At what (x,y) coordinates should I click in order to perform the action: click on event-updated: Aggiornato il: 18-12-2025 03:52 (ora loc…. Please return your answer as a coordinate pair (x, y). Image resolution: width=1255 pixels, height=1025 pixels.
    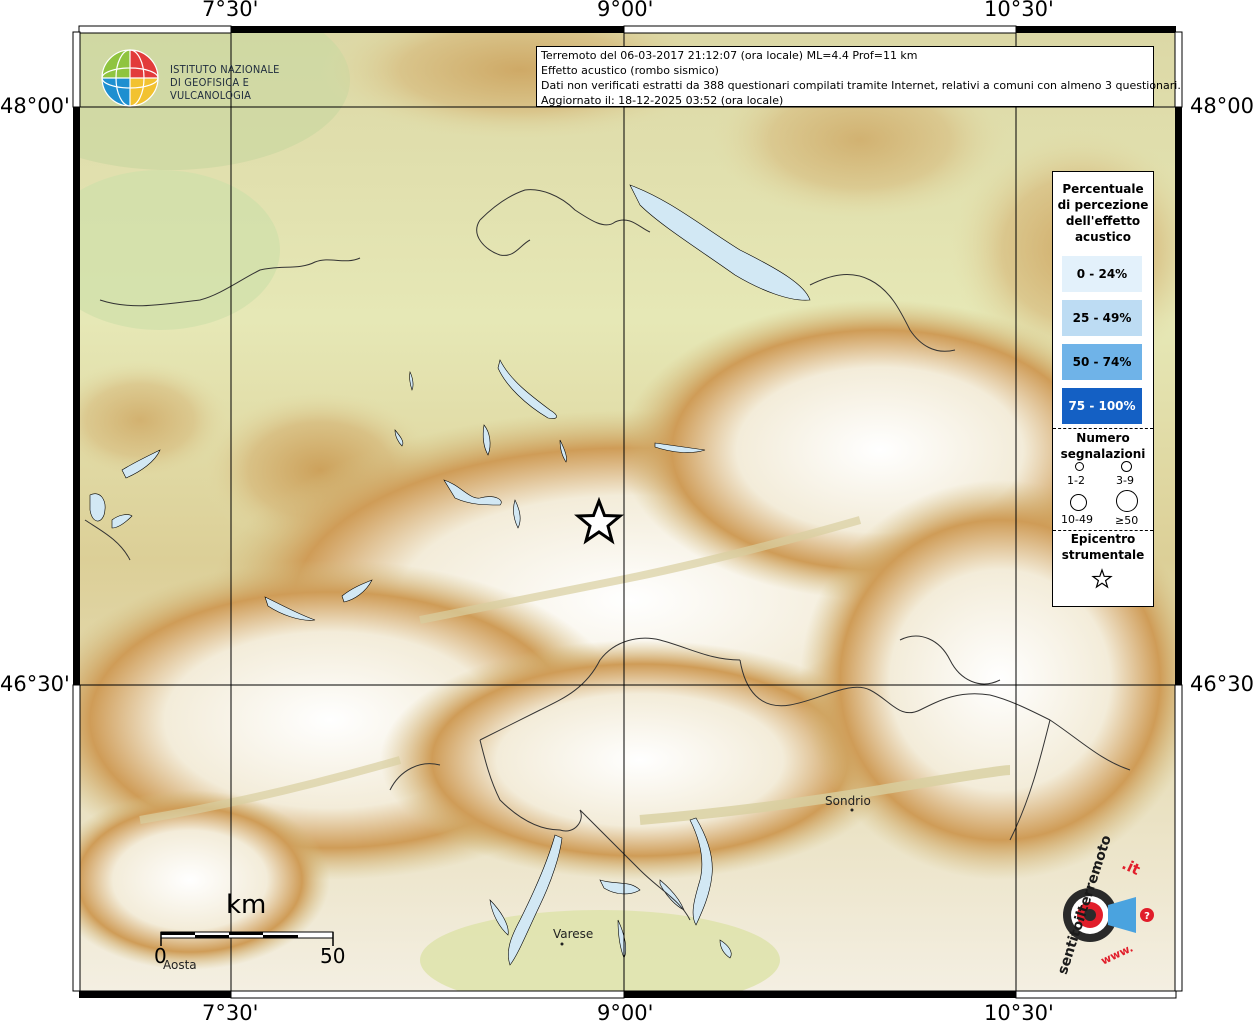
    Looking at the image, I should click on (662, 100).